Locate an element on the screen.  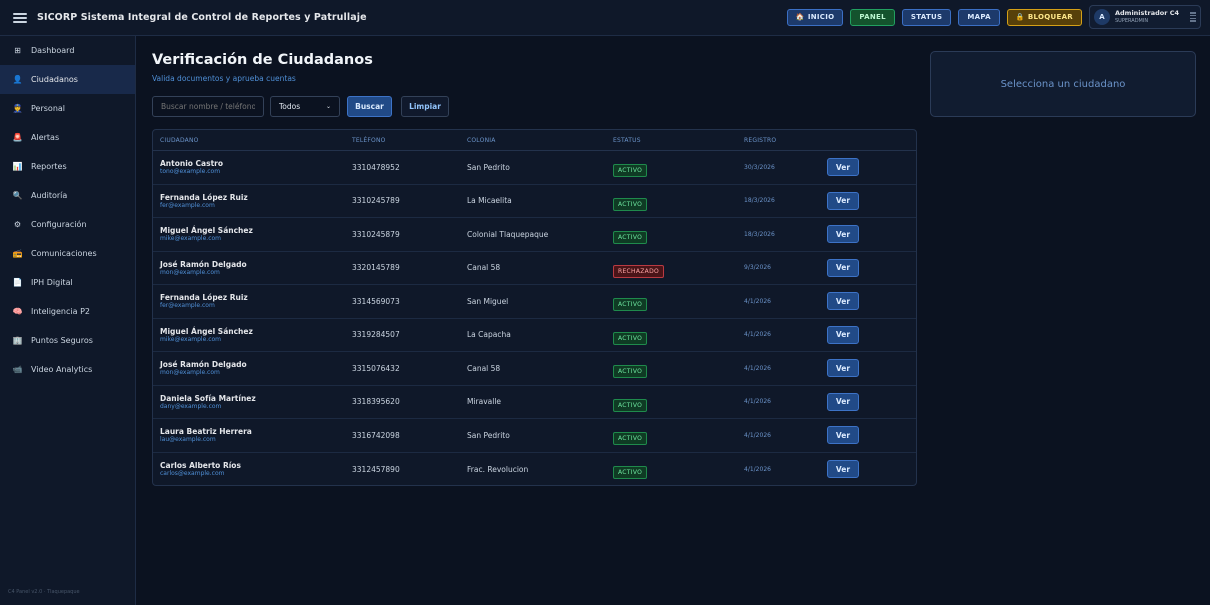
bloquear-label: BLOQUEAR is located at coordinates (1050, 17).